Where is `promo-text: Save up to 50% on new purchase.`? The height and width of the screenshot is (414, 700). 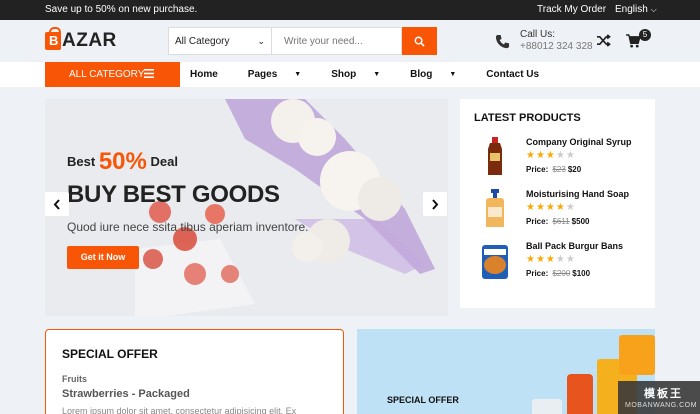
promo-text: Save up to 50% on new purchase. is located at coordinates (121, 9).